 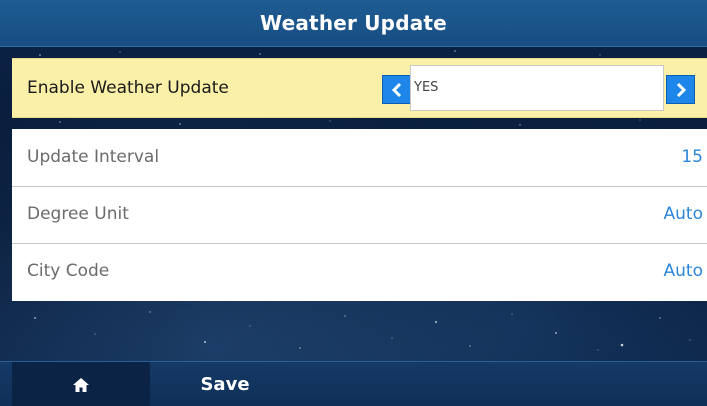 What do you see at coordinates (680, 89) in the screenshot?
I see `chevron-right-icon` at bounding box center [680, 89].